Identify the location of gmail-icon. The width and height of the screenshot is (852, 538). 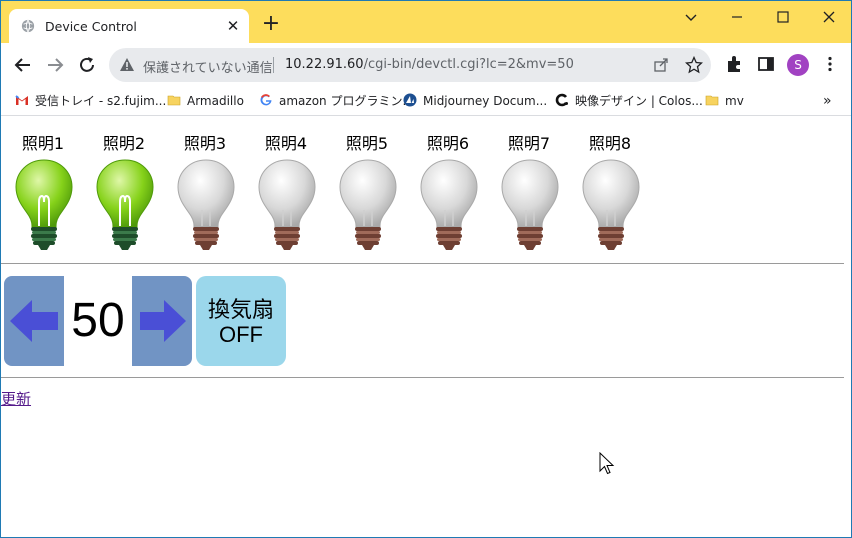
(21, 100).